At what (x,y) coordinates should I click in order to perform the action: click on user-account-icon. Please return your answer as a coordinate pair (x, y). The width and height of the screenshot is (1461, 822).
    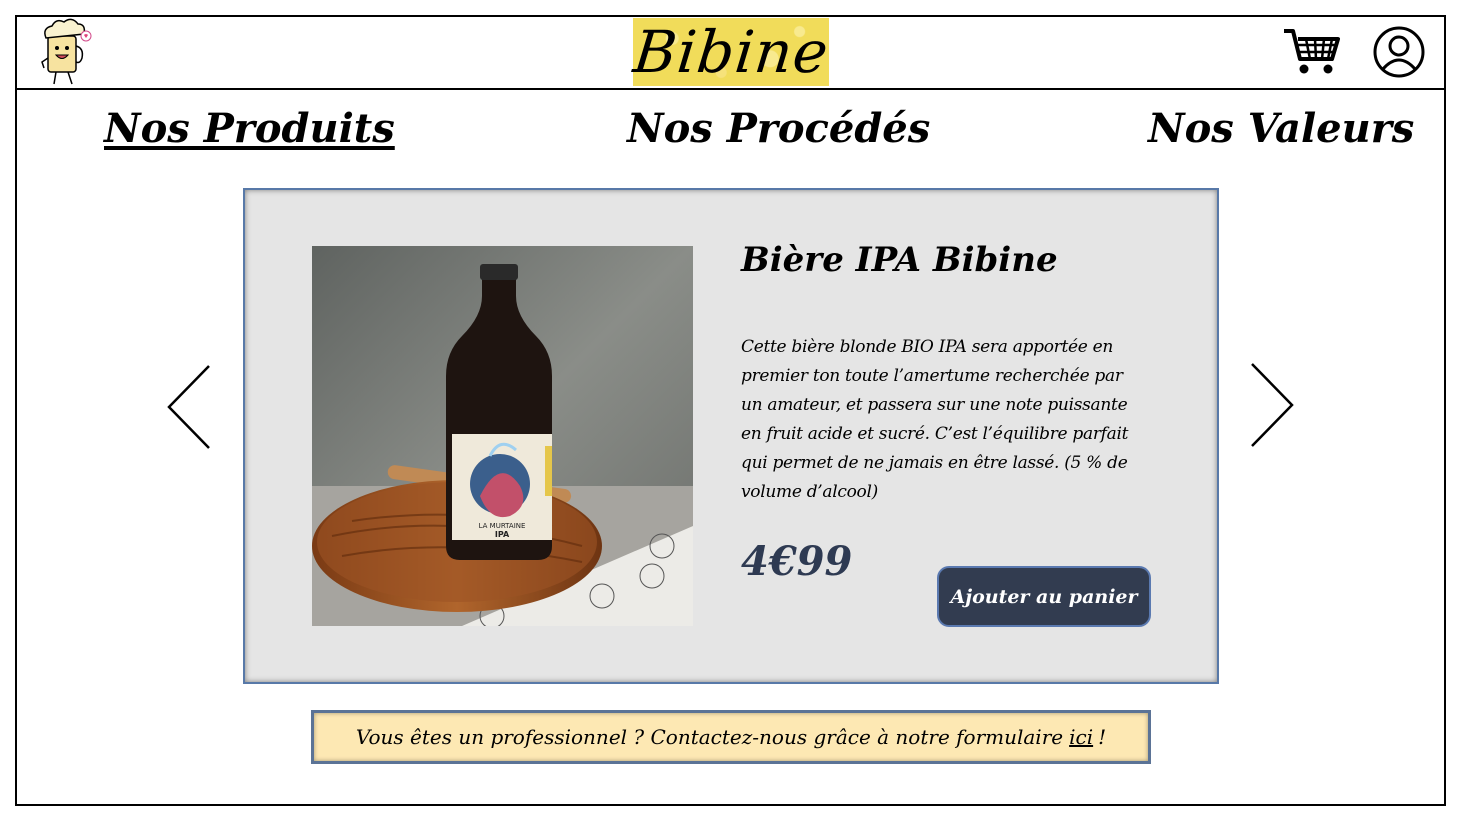
    Looking at the image, I should click on (1399, 52).